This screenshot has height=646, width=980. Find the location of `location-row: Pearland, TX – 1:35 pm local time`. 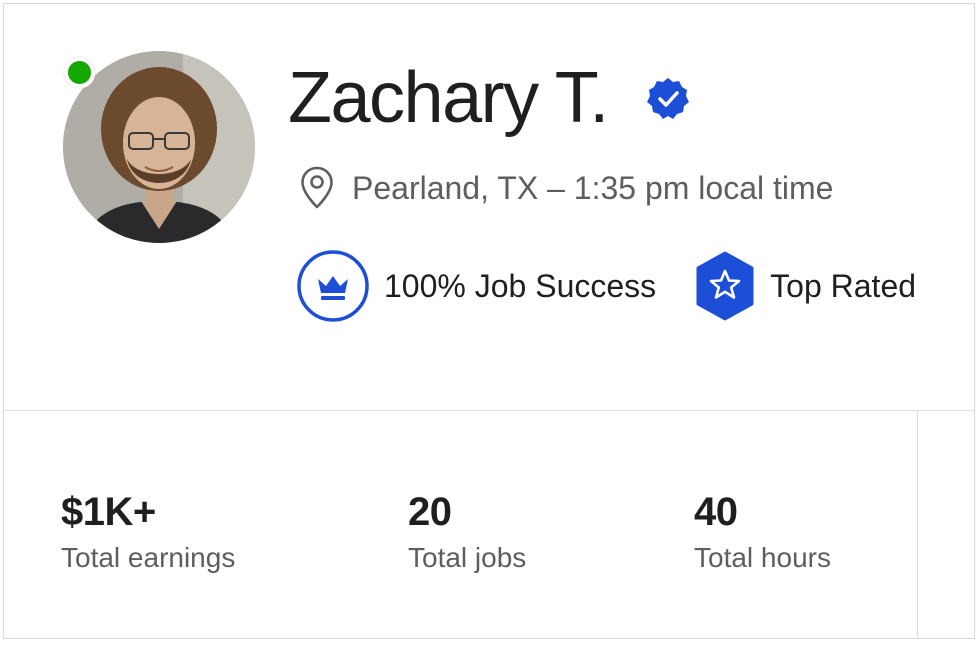

location-row: Pearland, TX – 1:35 pm local time is located at coordinates (566, 188).